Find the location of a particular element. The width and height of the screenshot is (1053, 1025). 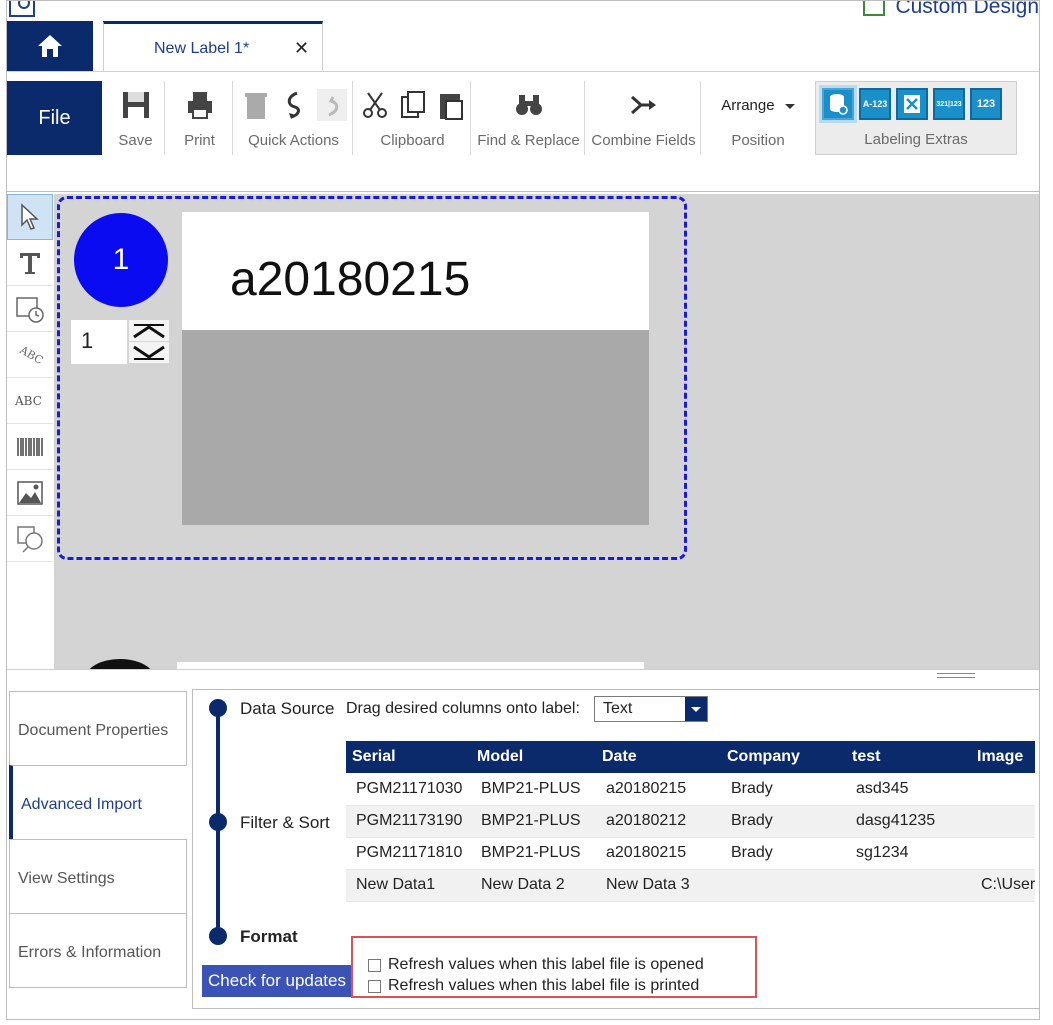

save-label: Save is located at coordinates (135, 140).